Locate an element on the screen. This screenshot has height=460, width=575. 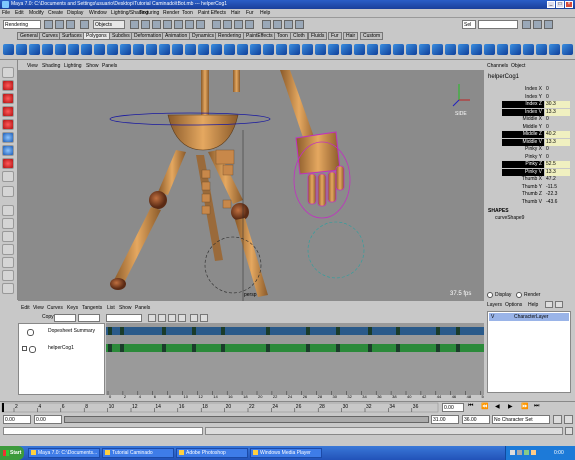
poly-merge-icon is located at coordinates (346, 49).